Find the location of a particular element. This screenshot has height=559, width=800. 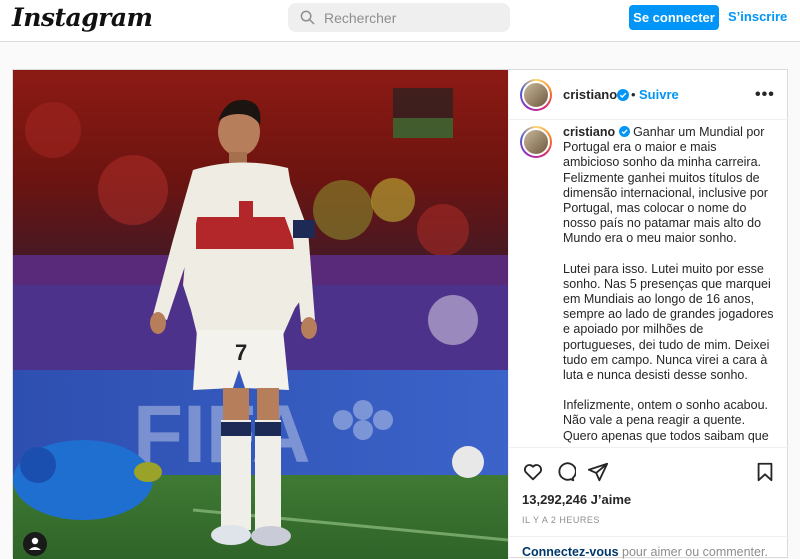

login-link: Connectez-vous is located at coordinates (570, 552).